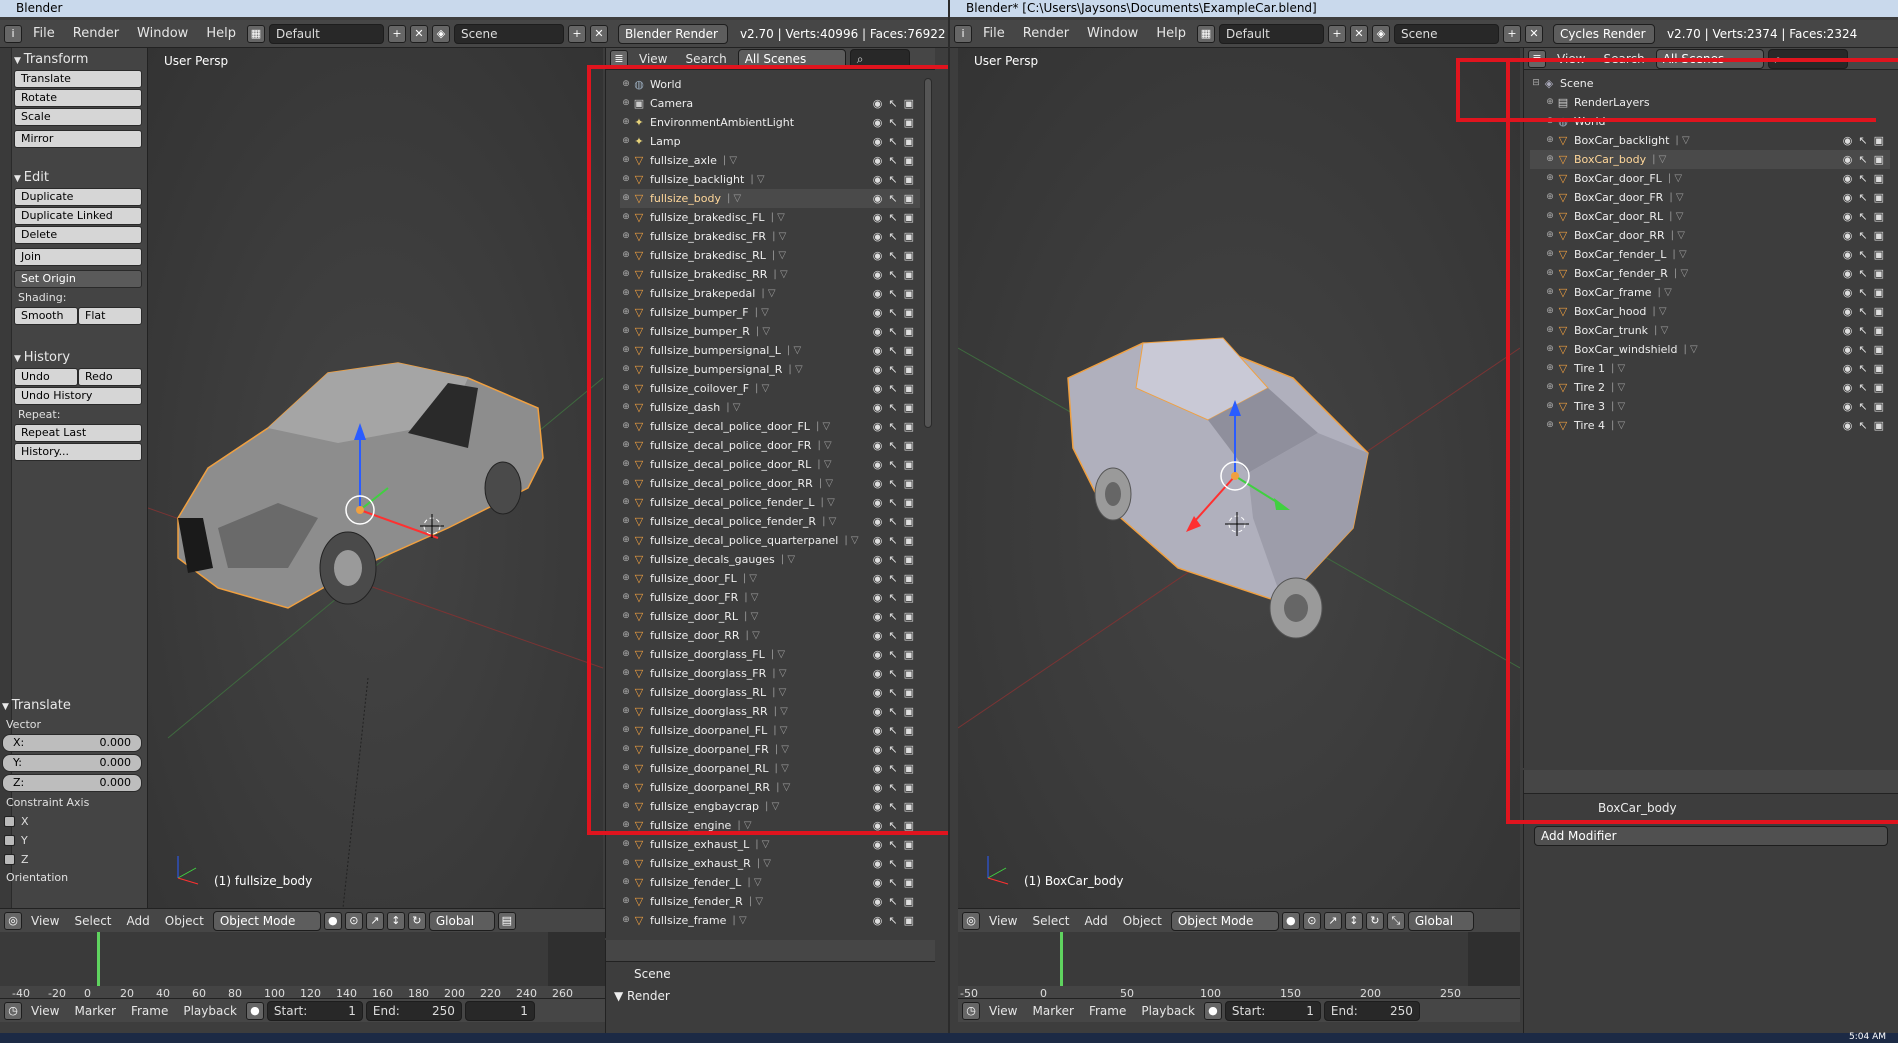  Describe the element at coordinates (770, 198) in the screenshot. I see `outliner-row: ⊕ ▽ fullsize_body | ▽ ◉ ↖ ▣` at that location.